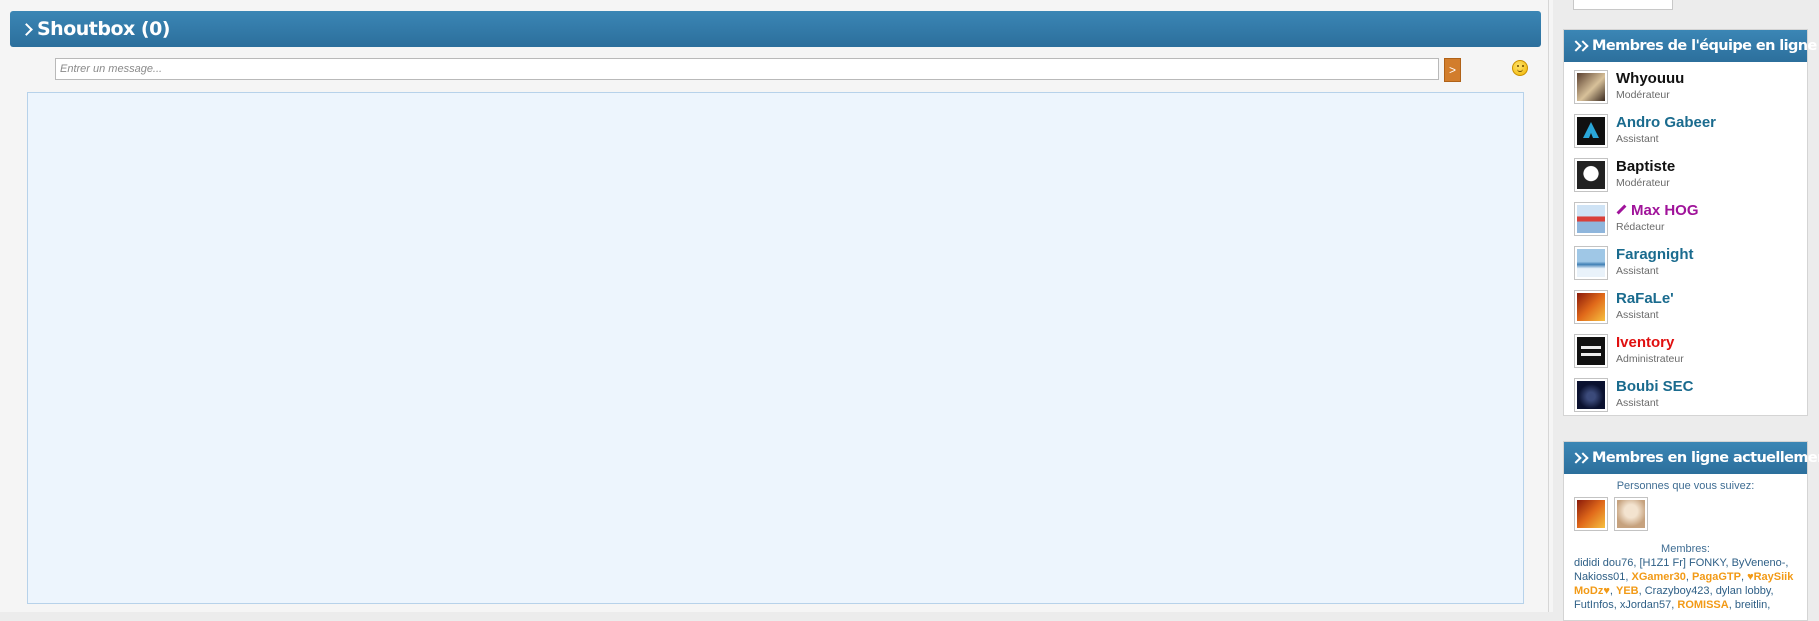 The image size is (1819, 621). Describe the element at coordinates (1705, 458) in the screenshot. I see `online-panel-title: Membres en ligne actuellement` at that location.